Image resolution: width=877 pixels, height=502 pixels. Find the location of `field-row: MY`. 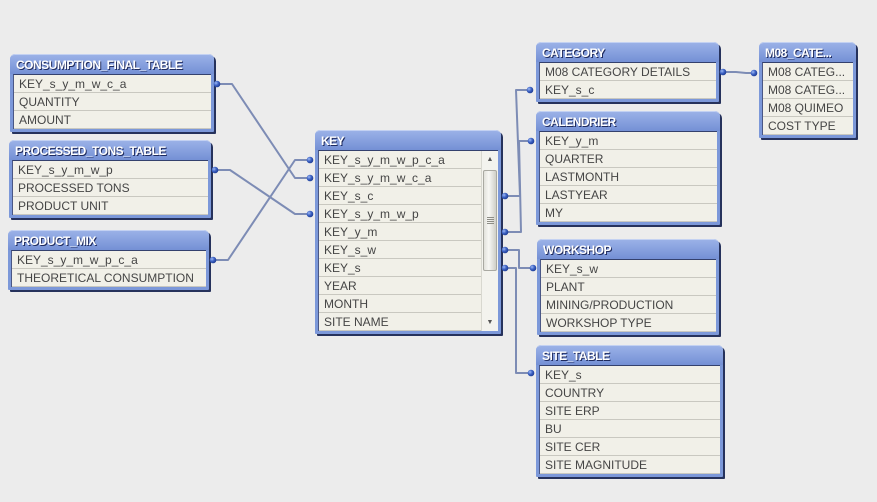

field-row: MY is located at coordinates (628, 213).